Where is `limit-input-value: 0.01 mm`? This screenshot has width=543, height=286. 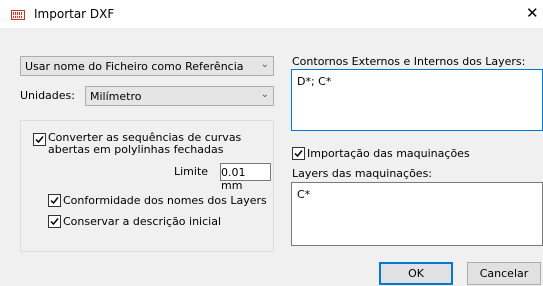
limit-input-value: 0.01 mm is located at coordinates (233, 179).